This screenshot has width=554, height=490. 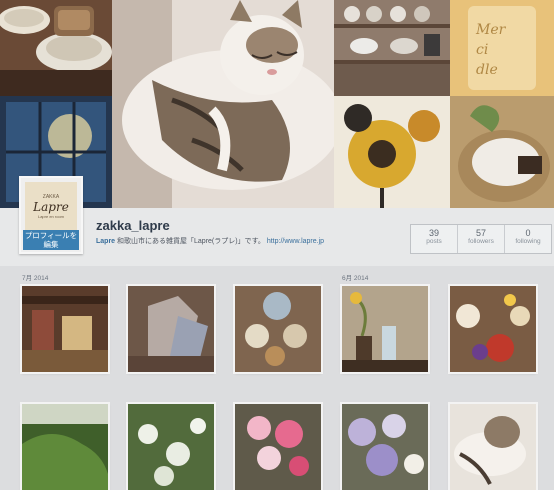 I want to click on profile-stats: 39 posts 57 followers 0 following, so click(x=481, y=239).